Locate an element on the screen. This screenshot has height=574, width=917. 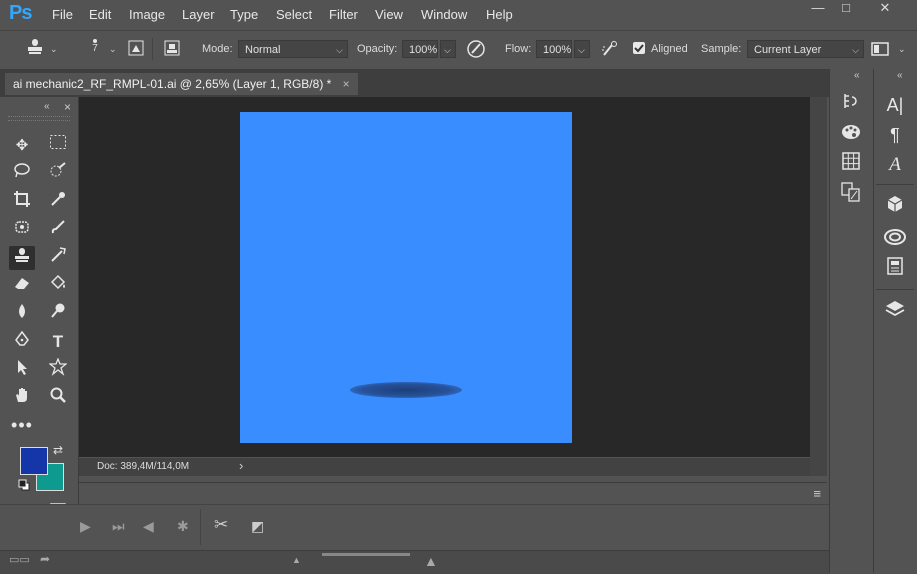
mode-select: Normal ⌵ is located at coordinates (293, 49).